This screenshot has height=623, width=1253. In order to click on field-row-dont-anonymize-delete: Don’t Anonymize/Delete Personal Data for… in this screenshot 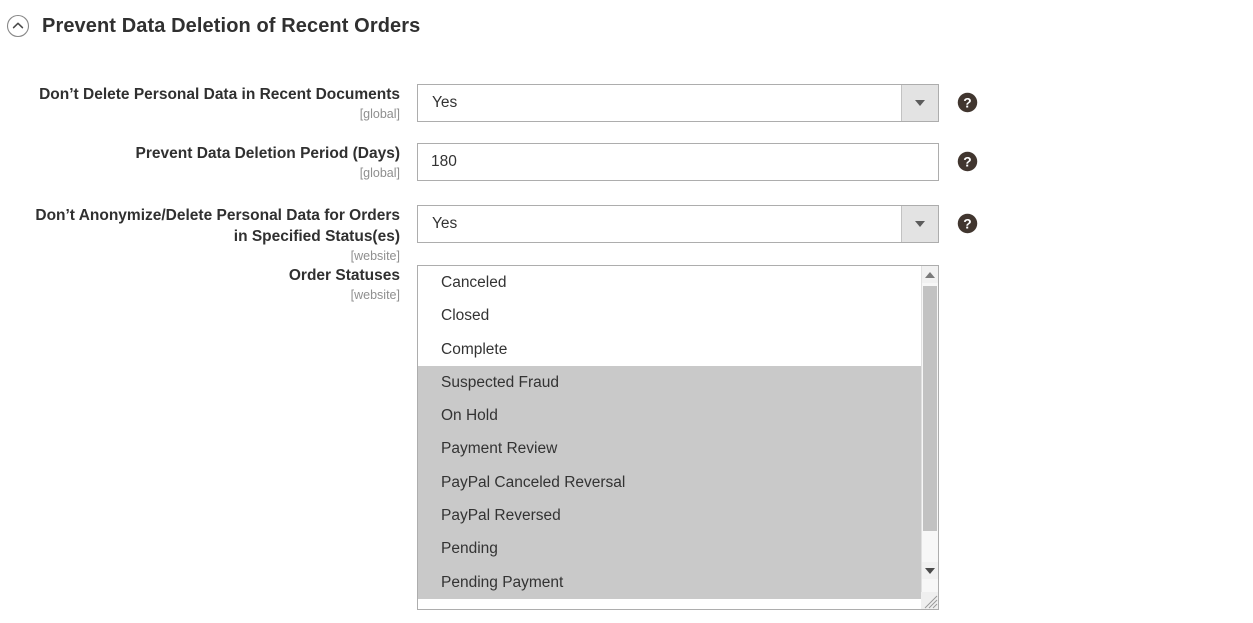, I will do `click(500, 234)`.